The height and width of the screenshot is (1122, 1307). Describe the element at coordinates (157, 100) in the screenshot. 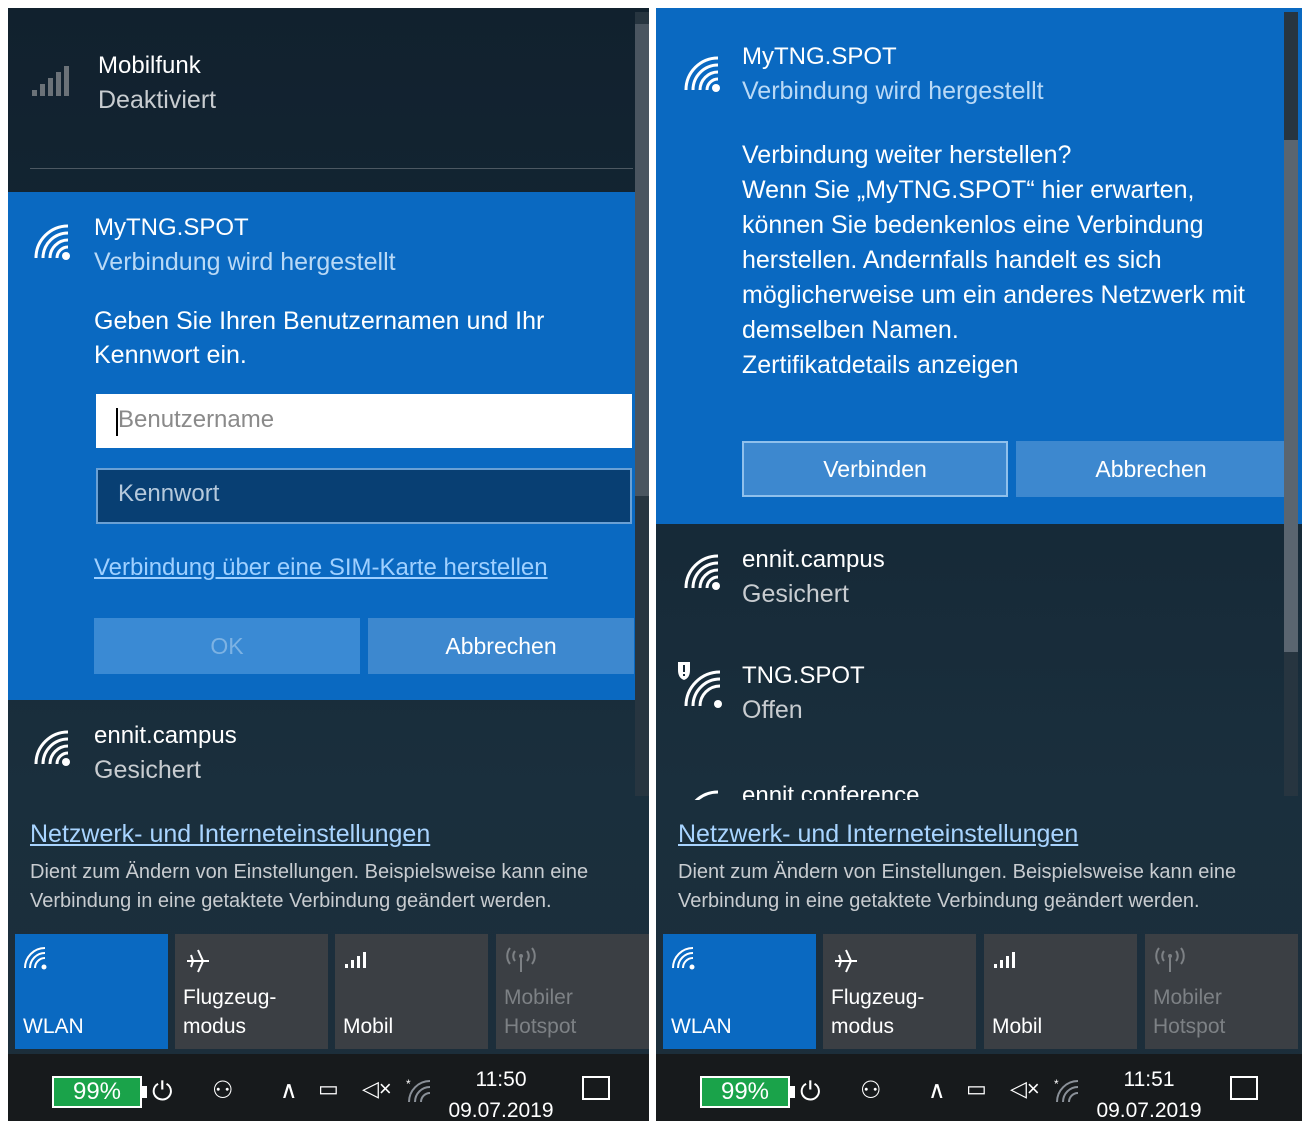

I see `cellular-status: Deaktiviert` at that location.